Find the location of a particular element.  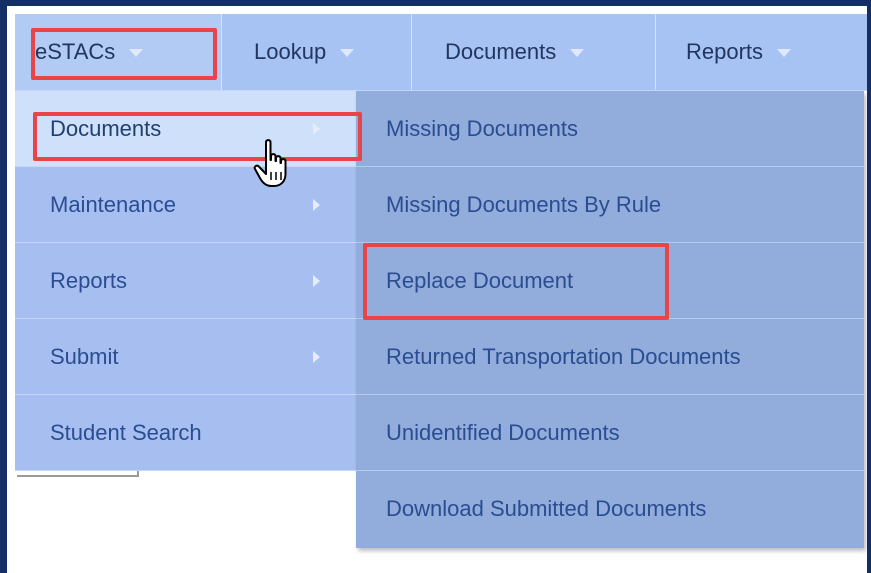

menu-lookup: Lookup is located at coordinates (316, 52).